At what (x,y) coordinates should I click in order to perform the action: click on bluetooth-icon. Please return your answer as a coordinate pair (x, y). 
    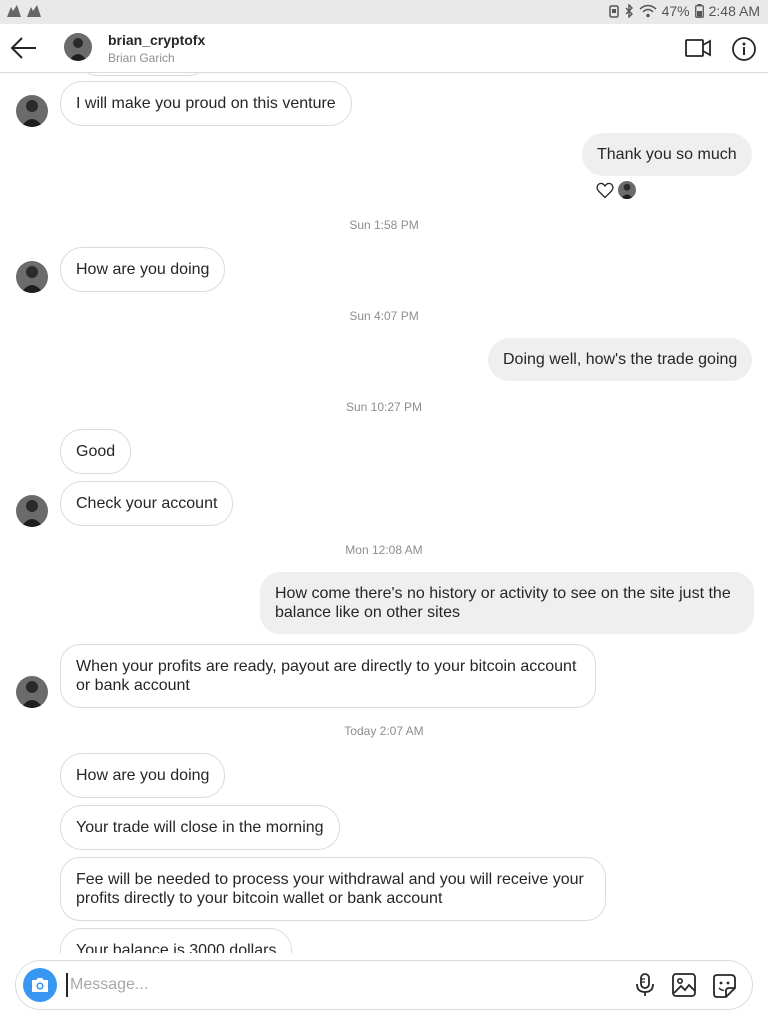
    Looking at the image, I should click on (629, 11).